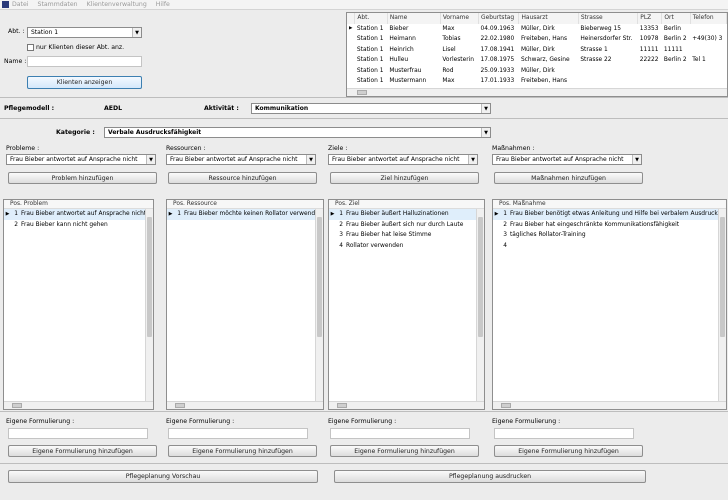 This screenshot has height=500, width=728. I want to click on column-add-button: Maßnahmen hinzufügen, so click(568, 178).